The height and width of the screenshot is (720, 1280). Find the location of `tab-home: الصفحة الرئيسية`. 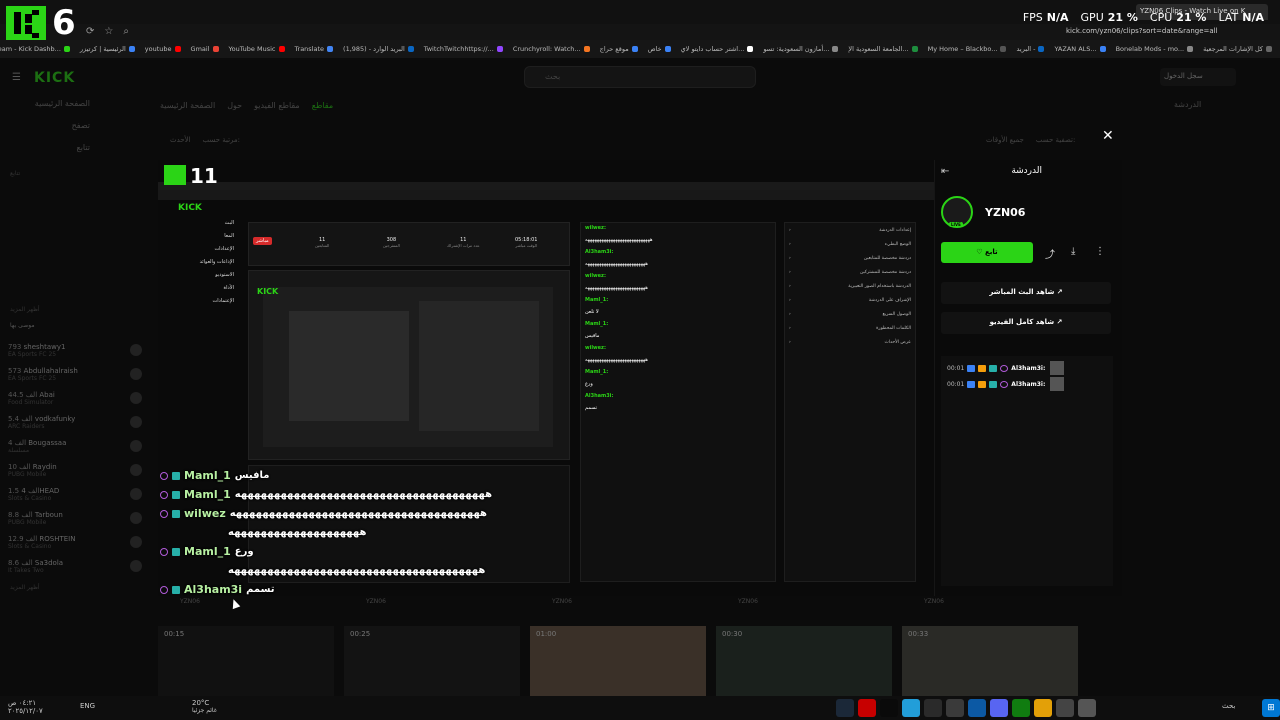

tab-home: الصفحة الرئيسية is located at coordinates (187, 105).